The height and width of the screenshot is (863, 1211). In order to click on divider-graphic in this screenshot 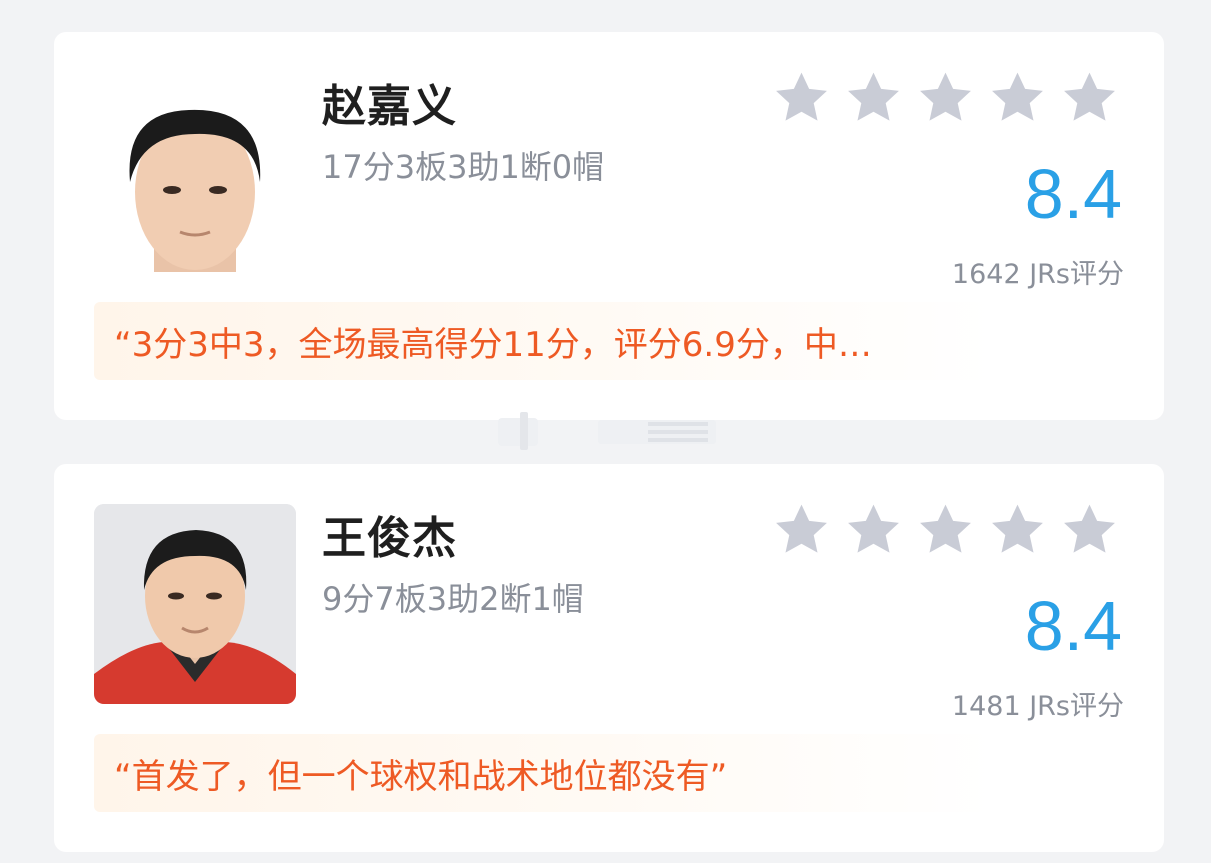, I will do `click(607, 431)`.